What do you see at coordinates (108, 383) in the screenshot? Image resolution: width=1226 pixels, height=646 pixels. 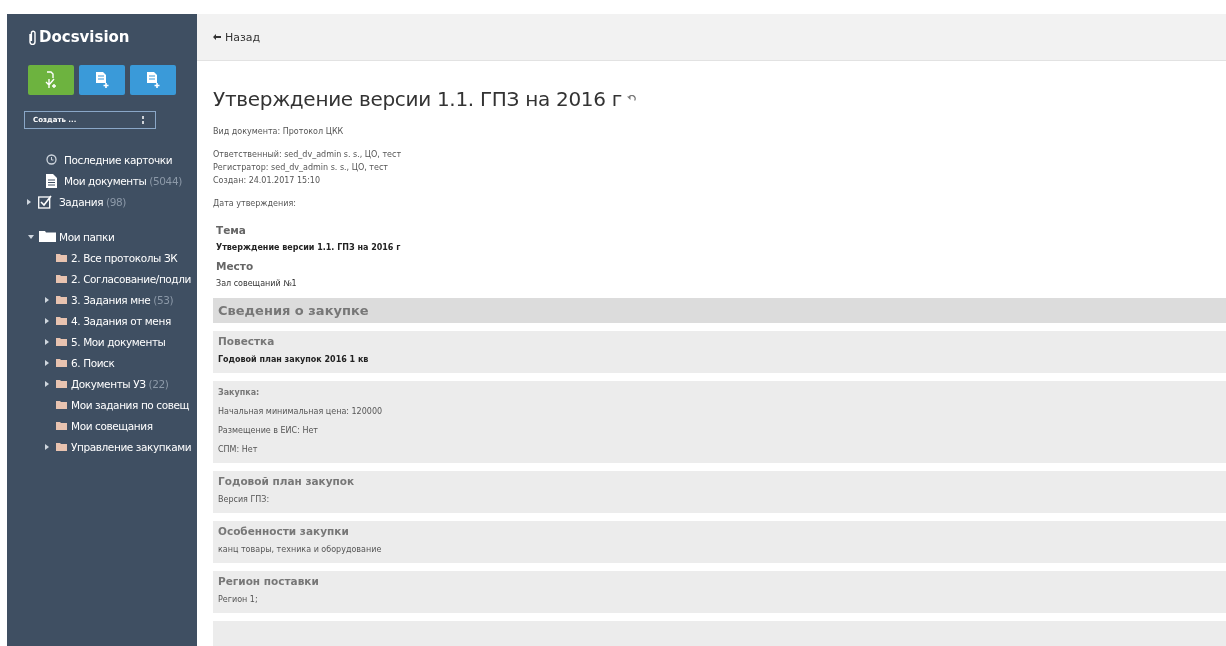 I see `folder-link: Документы УЗ` at bounding box center [108, 383].